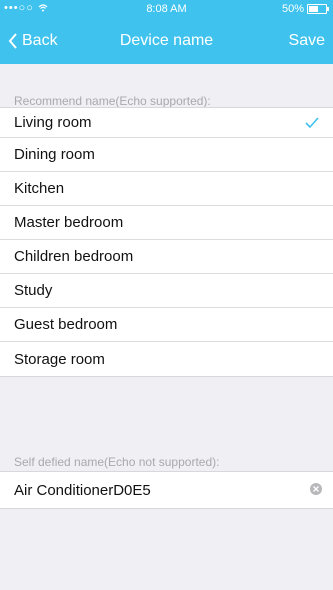 This screenshot has height=590, width=333. Describe the element at coordinates (166, 223) in the screenshot. I see `list-item: Master bedroom` at that location.